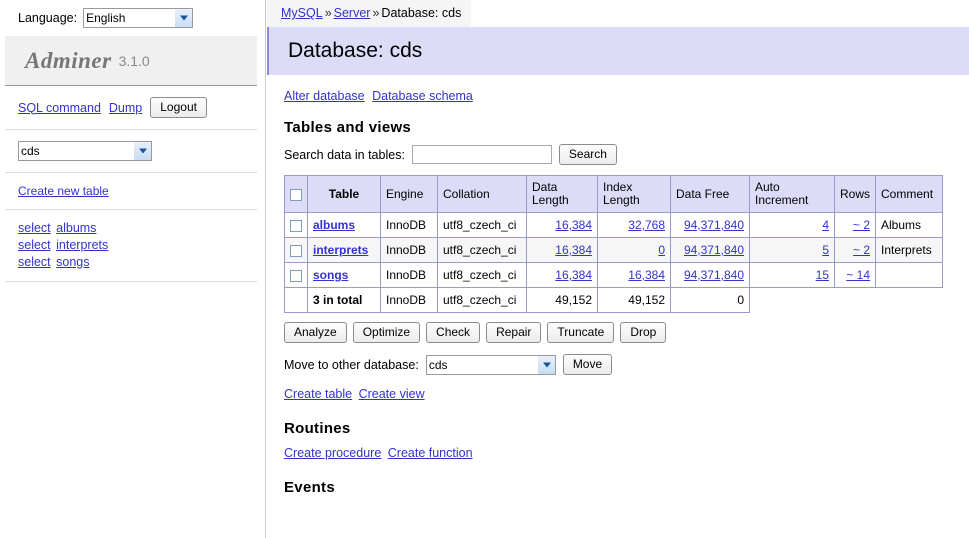 This screenshot has width=969, height=538. I want to click on database-schema-link: Database schema, so click(422, 96).